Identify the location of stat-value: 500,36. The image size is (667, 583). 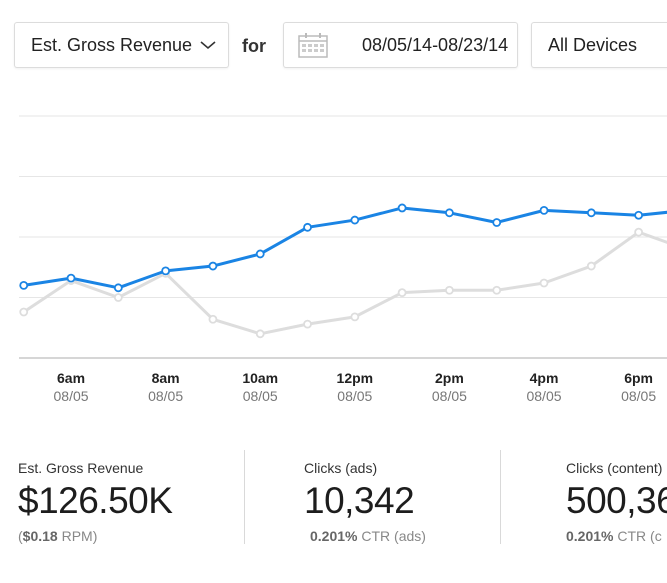
(616, 500).